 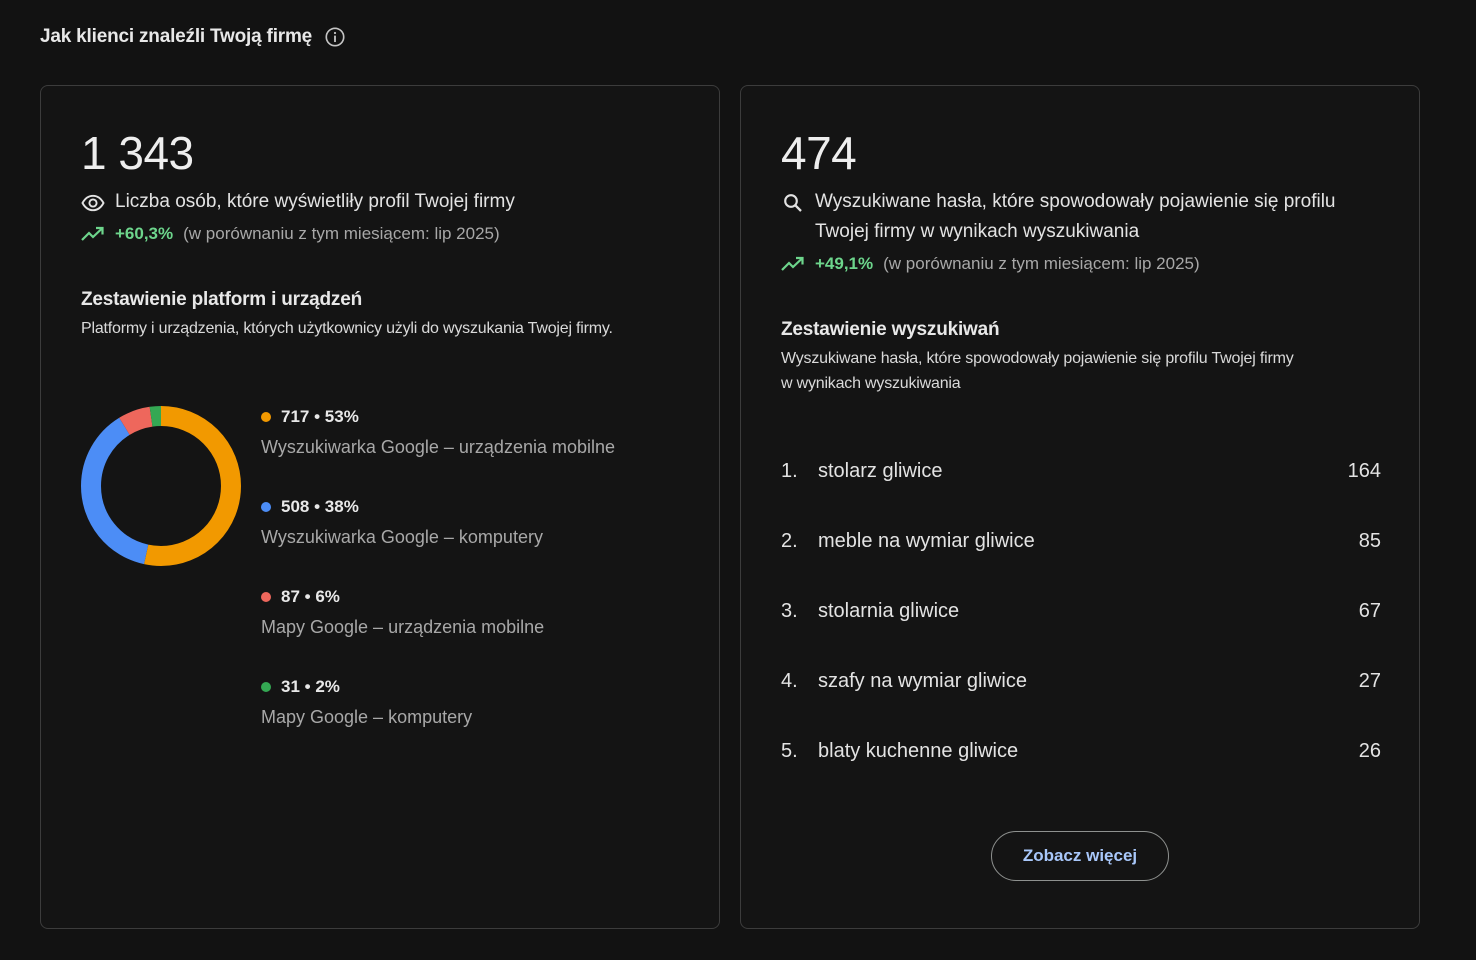 I want to click on searches-section-title: Zestawienie wyszukiwań, so click(x=890, y=329).